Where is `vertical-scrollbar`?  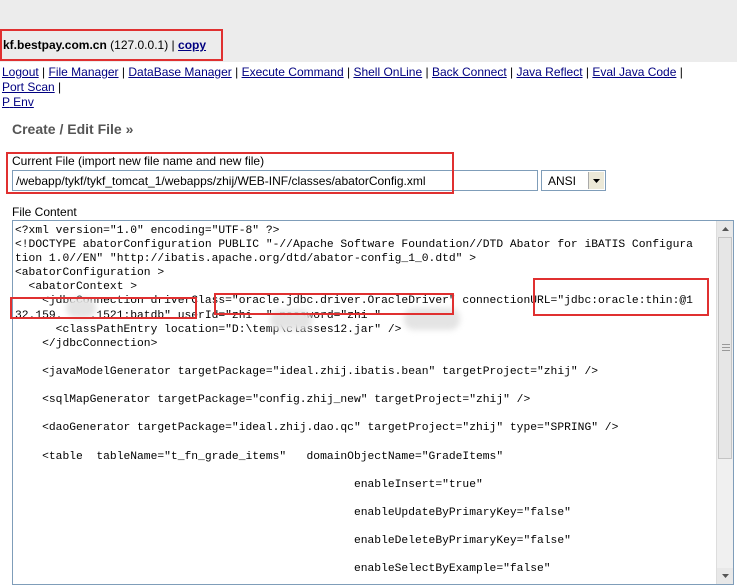
vertical-scrollbar is located at coordinates (724, 402).